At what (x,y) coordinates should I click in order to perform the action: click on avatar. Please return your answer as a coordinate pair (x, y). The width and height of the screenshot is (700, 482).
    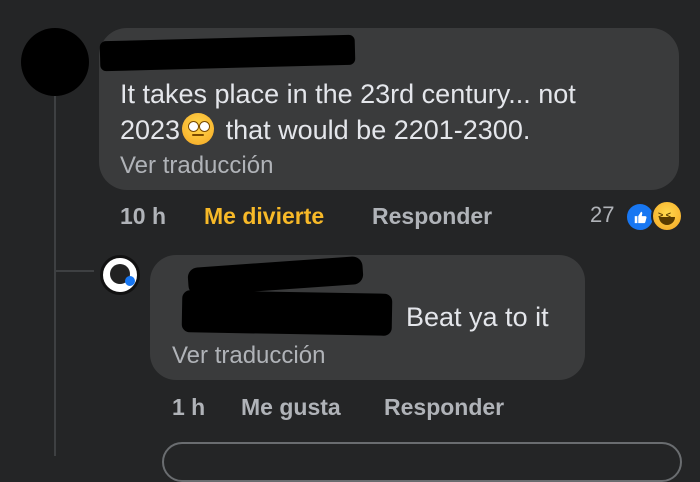
    Looking at the image, I should click on (55, 62).